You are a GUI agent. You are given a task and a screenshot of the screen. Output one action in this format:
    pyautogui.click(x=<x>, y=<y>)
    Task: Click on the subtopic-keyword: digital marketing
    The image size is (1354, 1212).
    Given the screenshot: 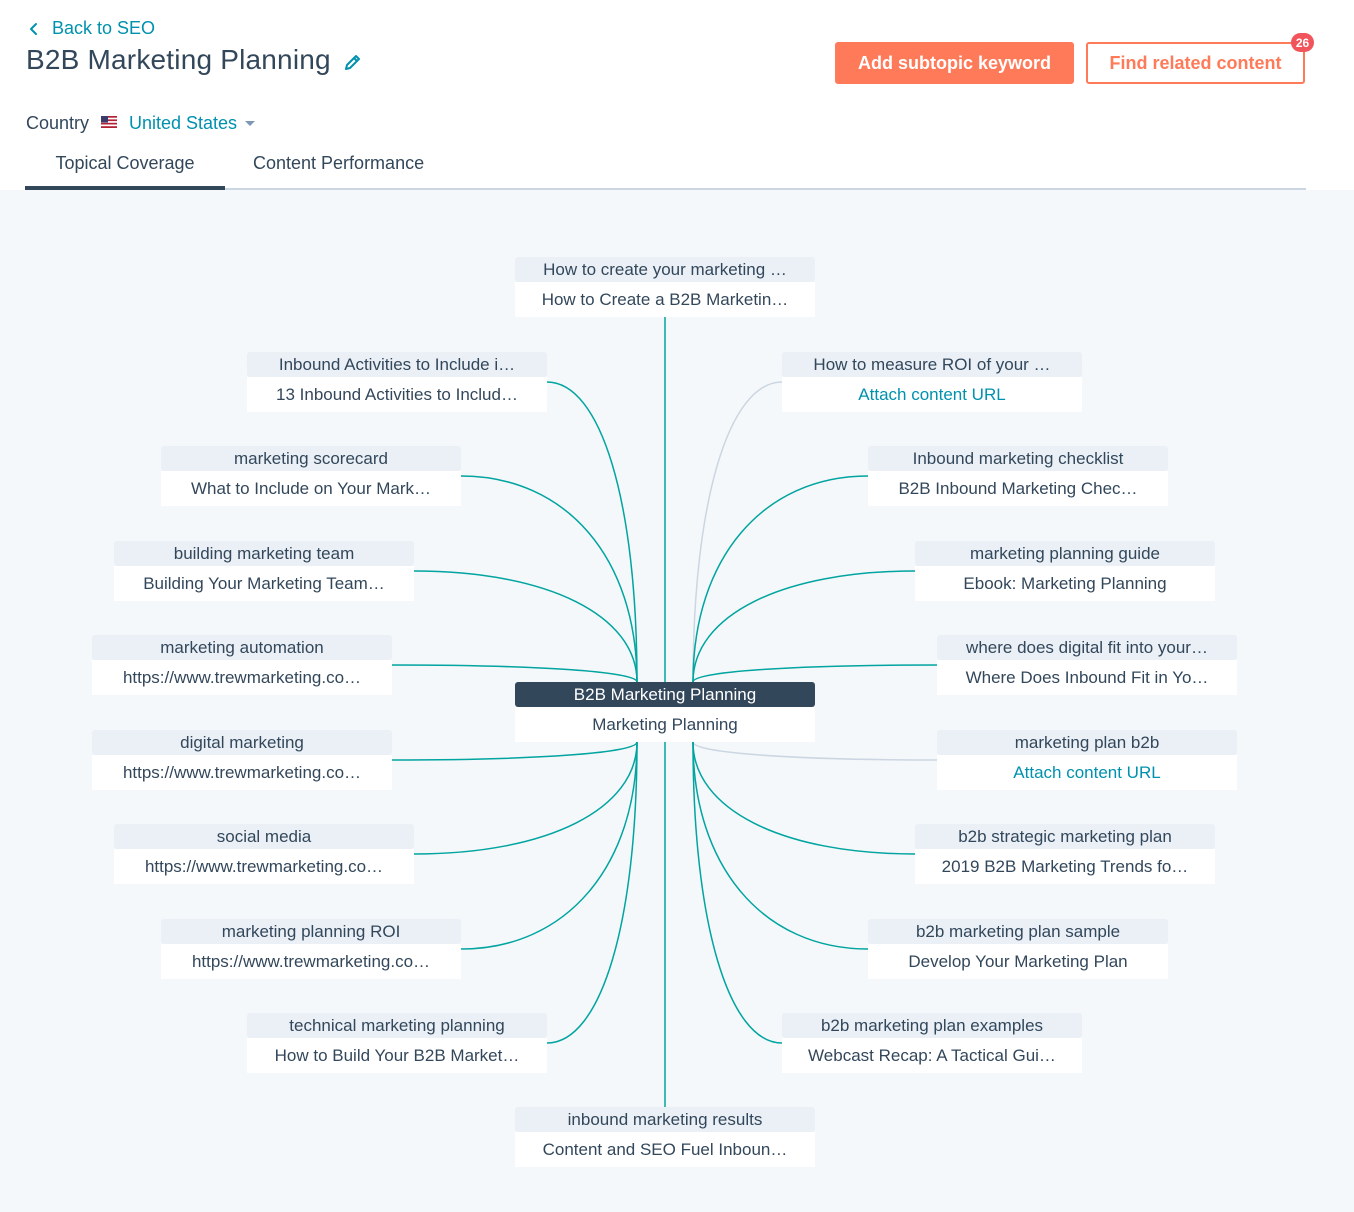 What is the action you would take?
    pyautogui.click(x=242, y=742)
    